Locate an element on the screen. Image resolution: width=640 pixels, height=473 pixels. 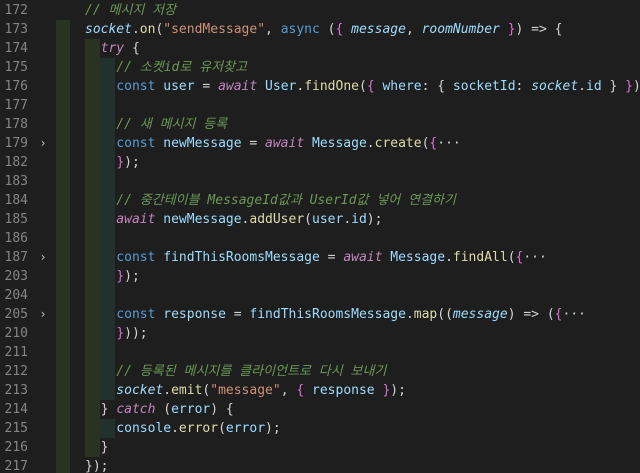
code-token: Message is located at coordinates (414, 257).